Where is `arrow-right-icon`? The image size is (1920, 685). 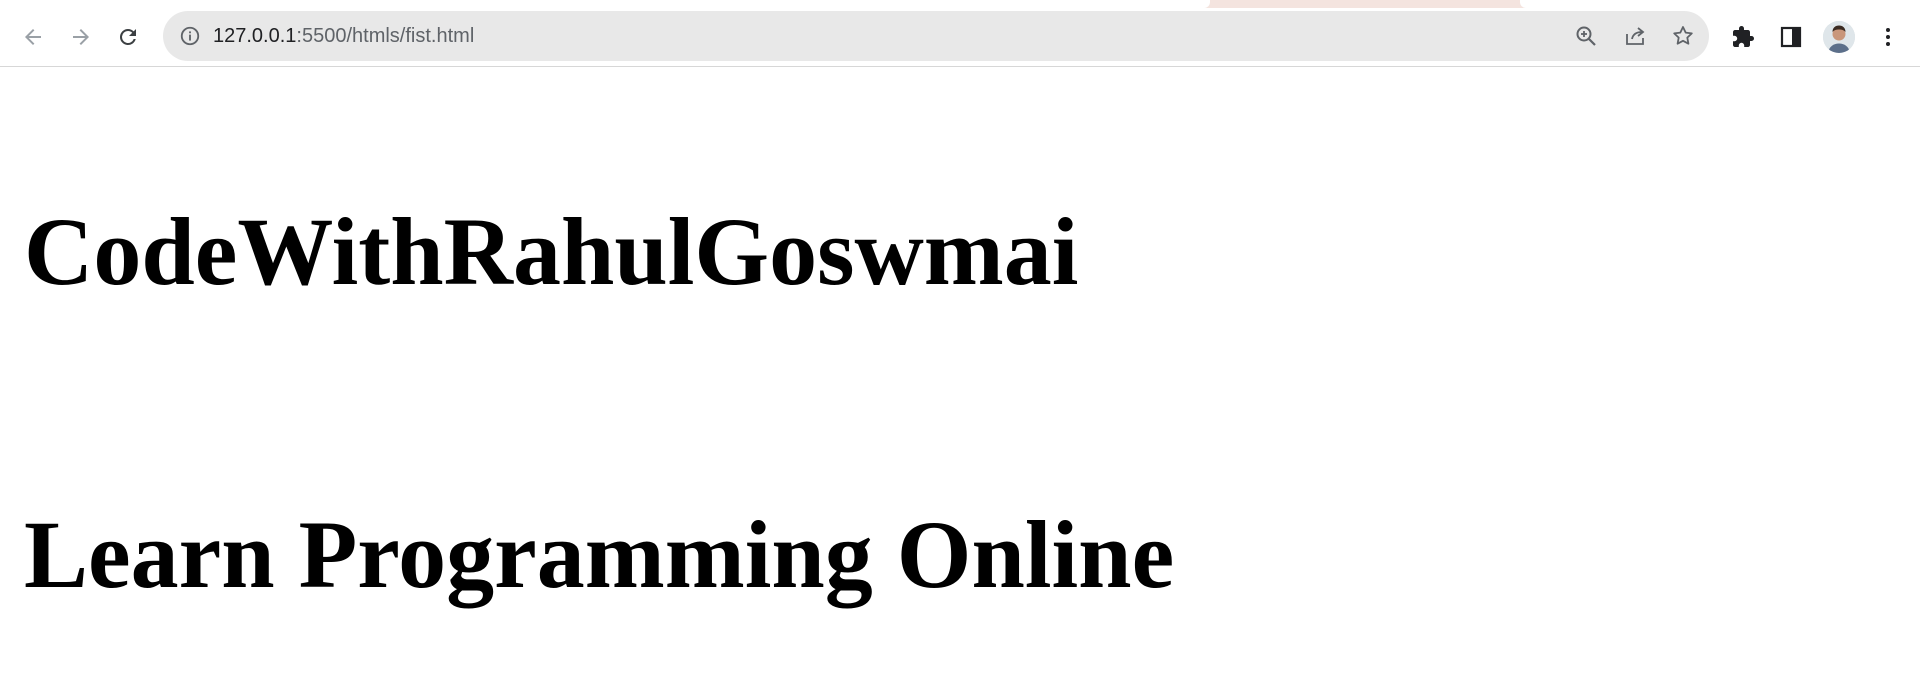
arrow-right-icon is located at coordinates (81, 37).